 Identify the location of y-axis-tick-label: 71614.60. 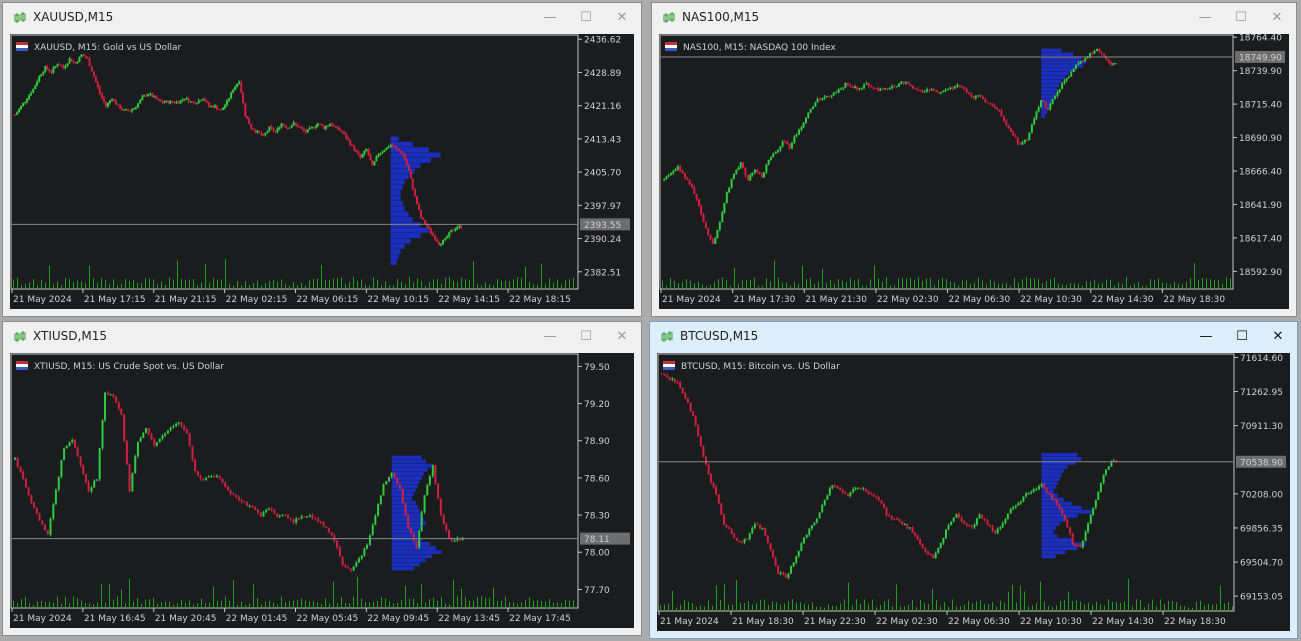
(1261, 359).